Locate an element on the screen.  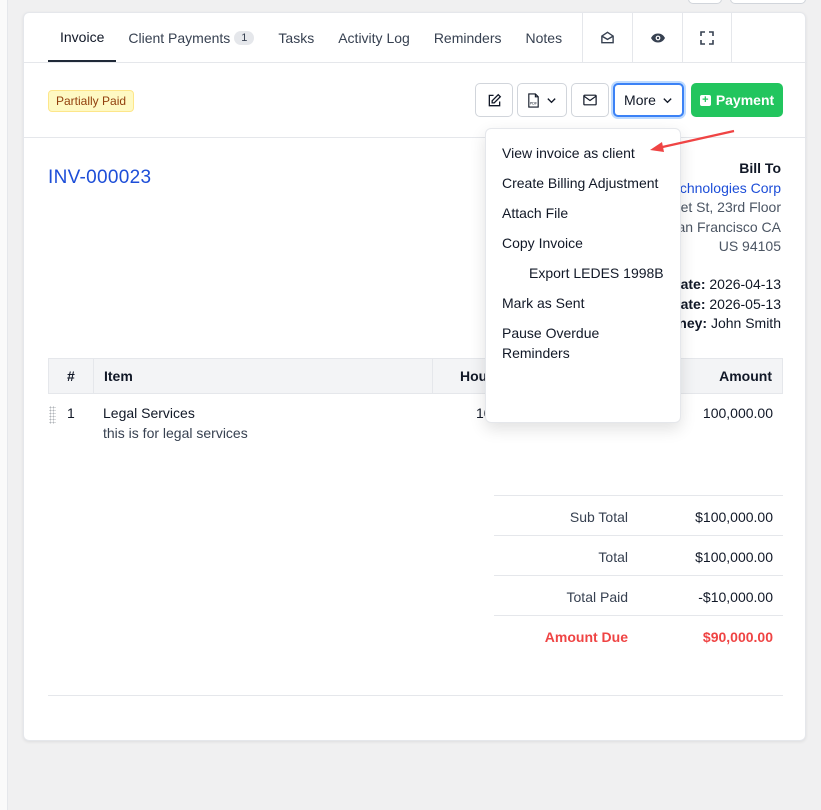
edit-icon is located at coordinates (494, 99).